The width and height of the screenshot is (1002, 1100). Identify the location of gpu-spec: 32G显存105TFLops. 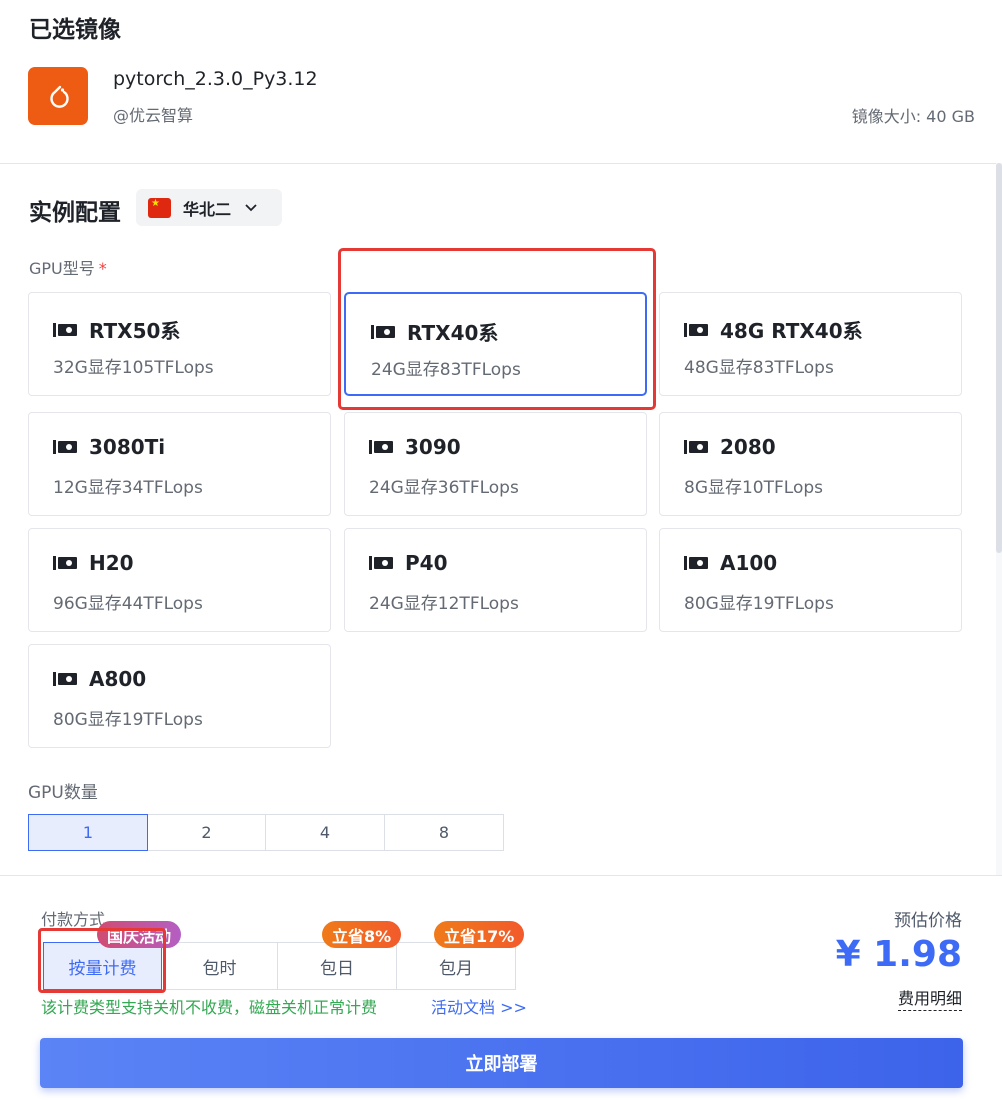
(133, 368).